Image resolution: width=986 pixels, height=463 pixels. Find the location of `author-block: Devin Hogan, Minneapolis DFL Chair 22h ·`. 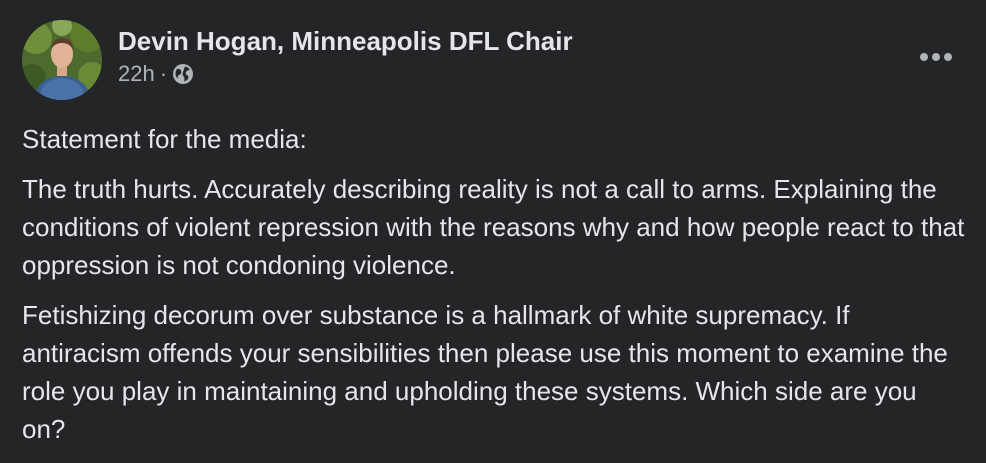

author-block: Devin Hogan, Minneapolis DFL Chair 22h · is located at coordinates (345, 56).